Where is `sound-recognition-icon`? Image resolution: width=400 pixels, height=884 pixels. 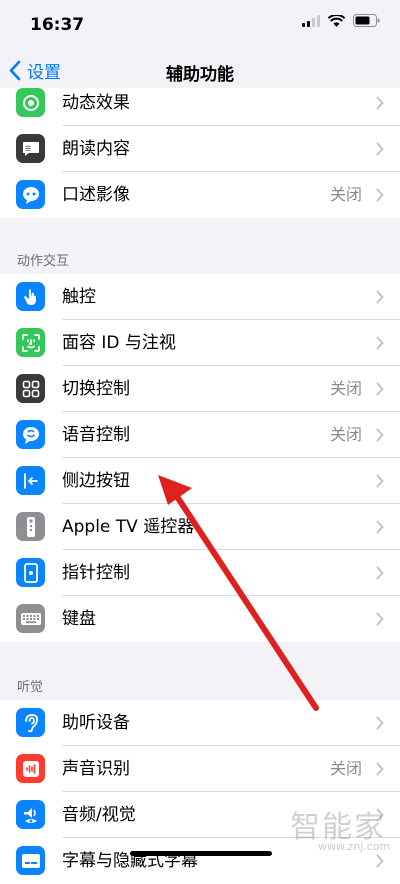 sound-recognition-icon is located at coordinates (30, 768).